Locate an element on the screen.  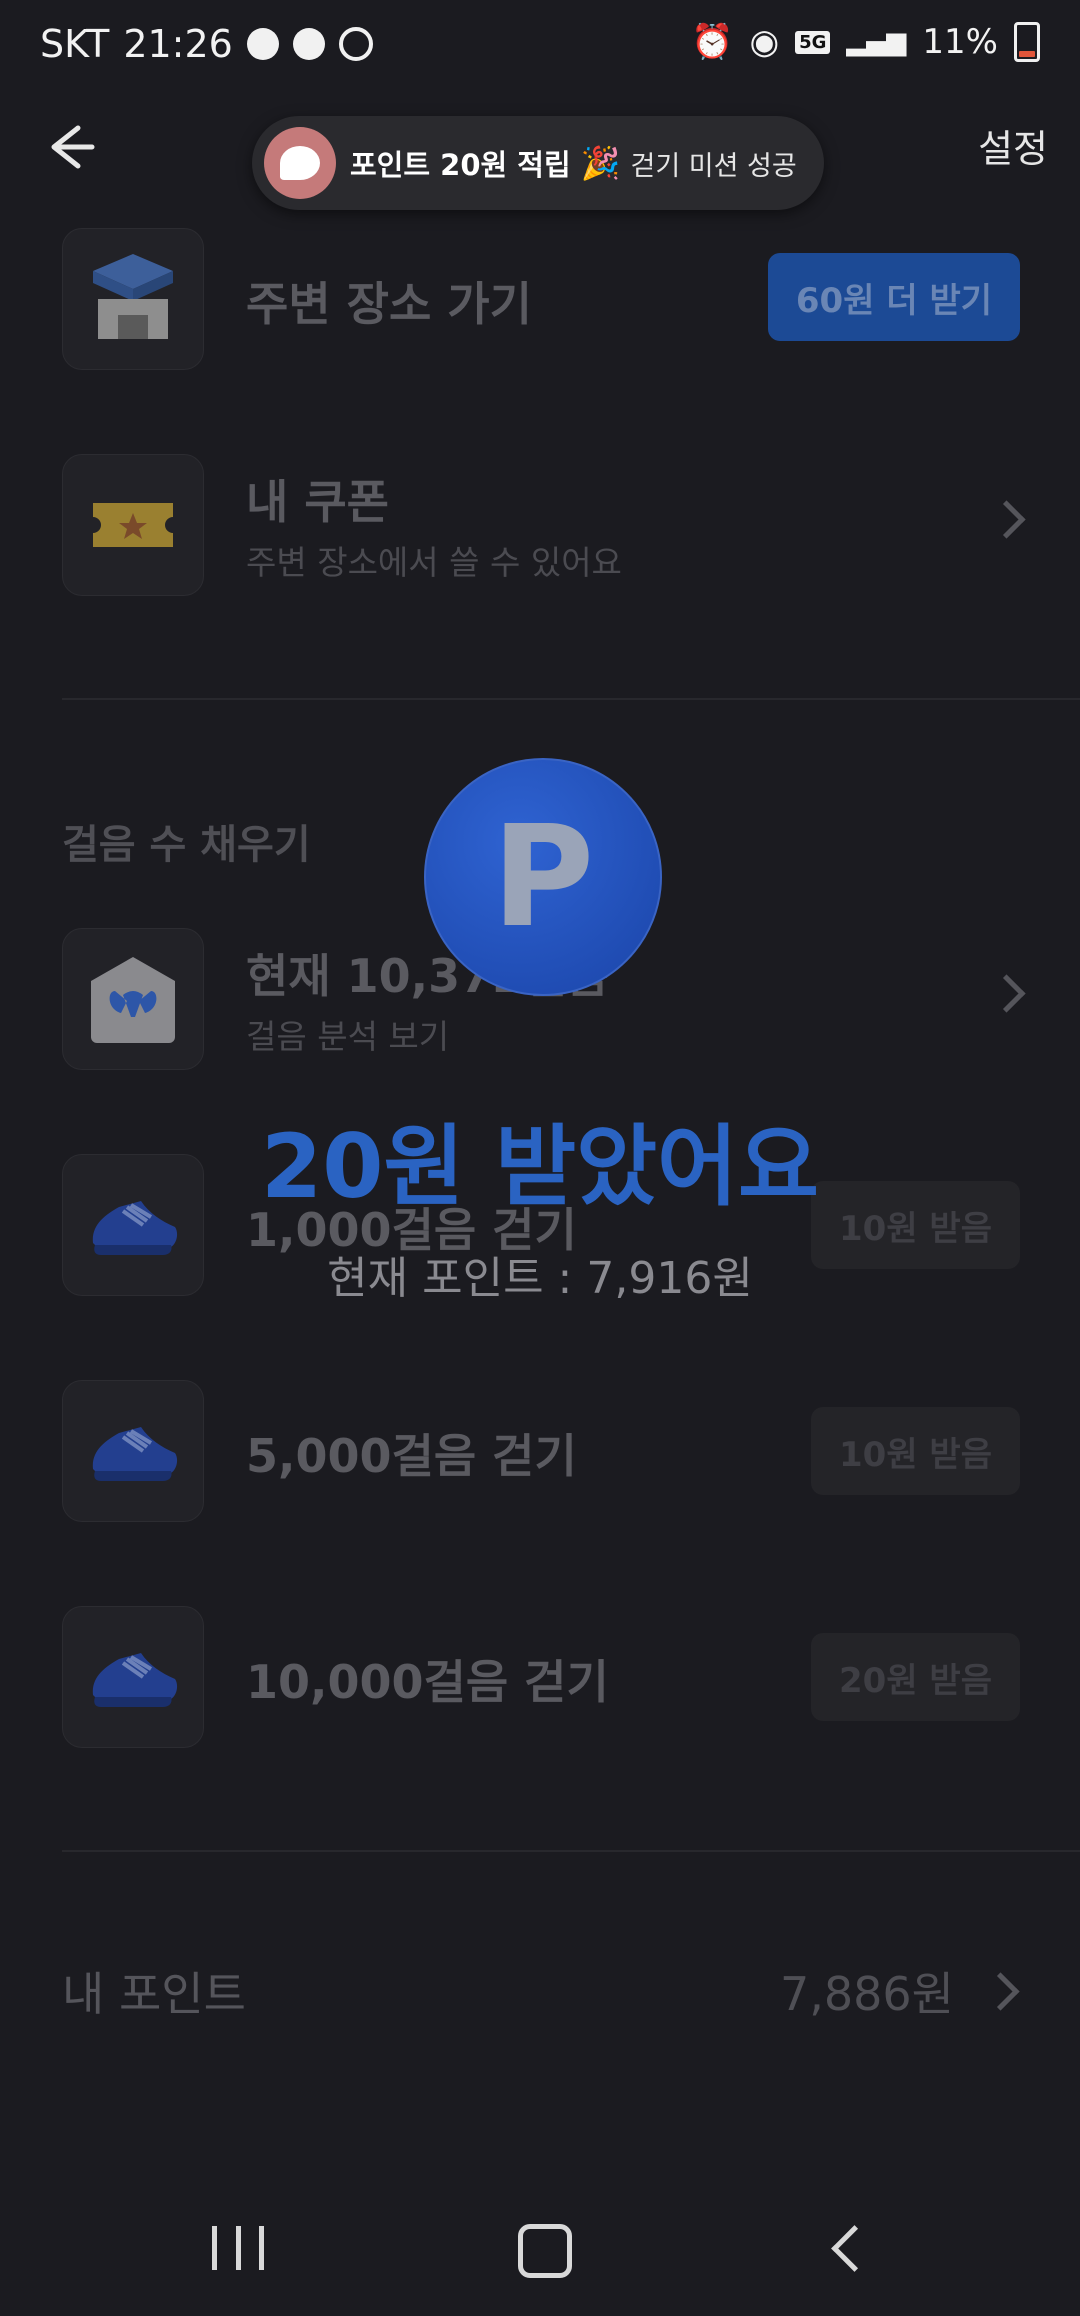
clock: 21:26 is located at coordinates (178, 44).